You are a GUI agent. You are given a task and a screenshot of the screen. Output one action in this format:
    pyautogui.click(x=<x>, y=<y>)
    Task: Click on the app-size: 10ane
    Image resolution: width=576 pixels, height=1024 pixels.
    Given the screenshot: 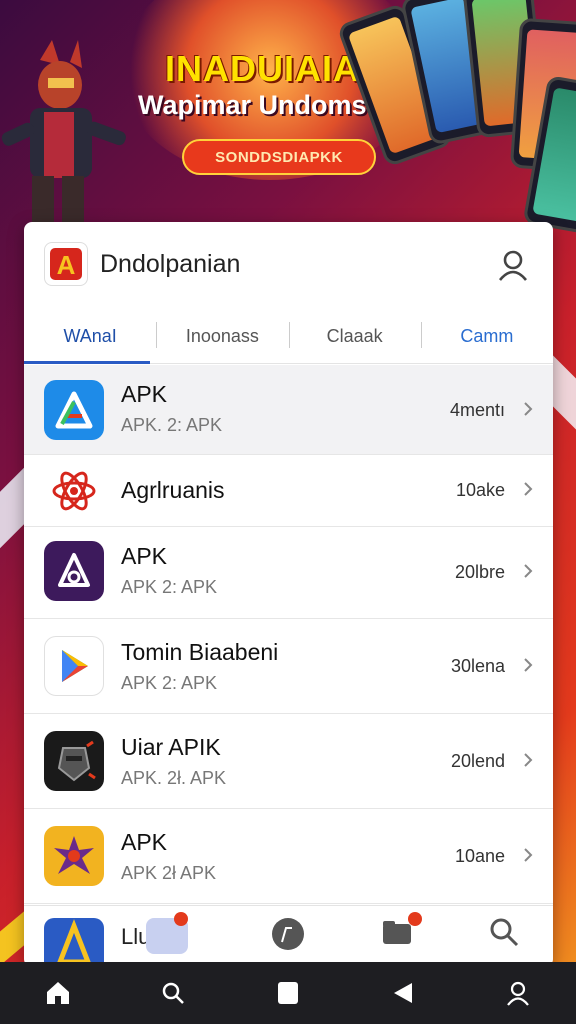 What is the action you would take?
    pyautogui.click(x=479, y=856)
    